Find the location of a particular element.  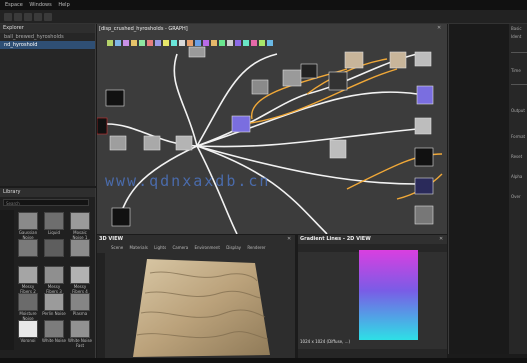

library-category-bar is located at coordinates (7, 280).